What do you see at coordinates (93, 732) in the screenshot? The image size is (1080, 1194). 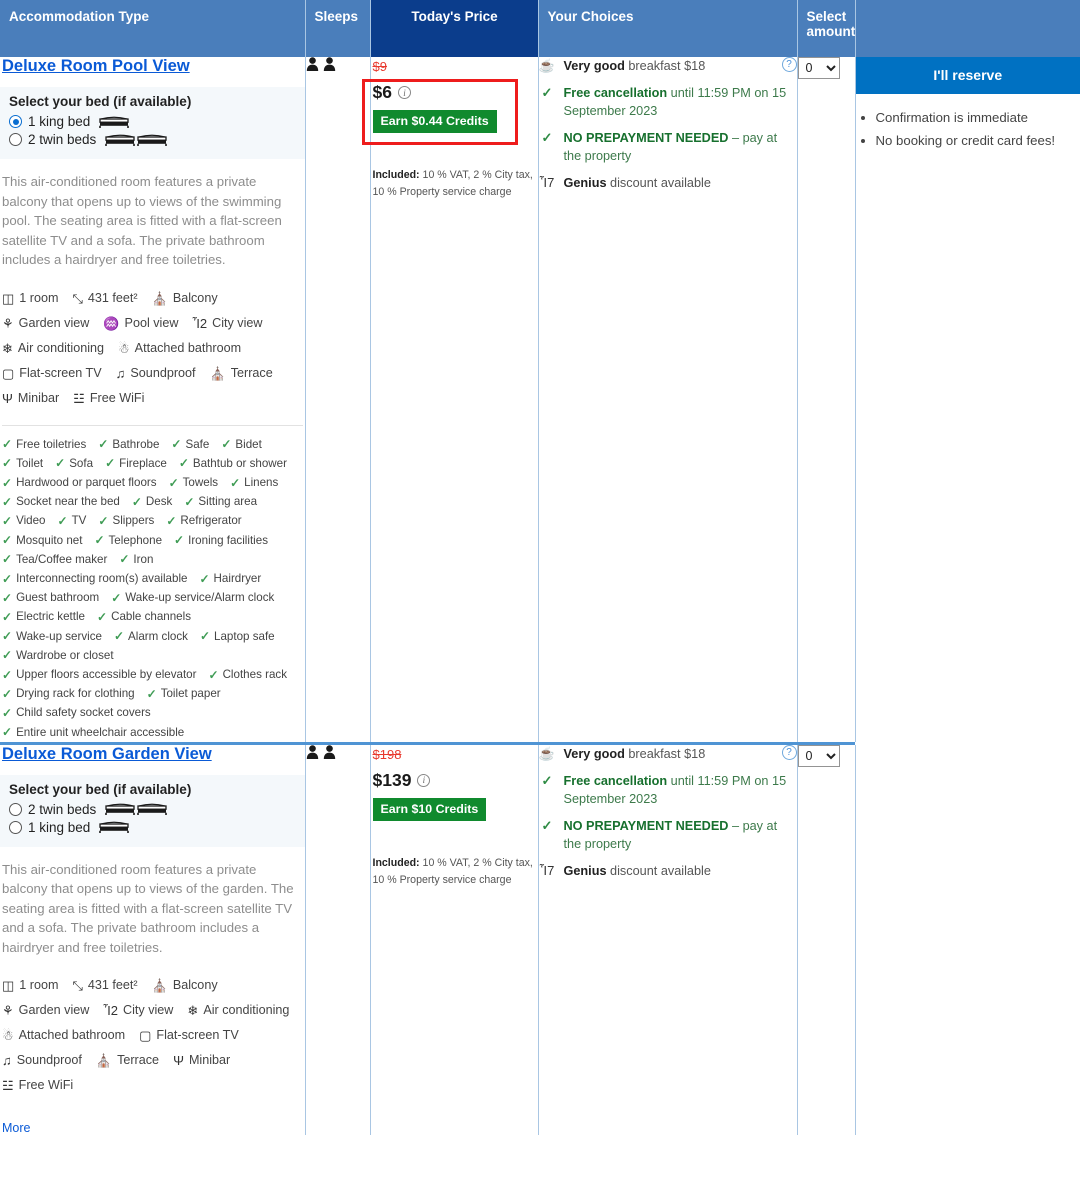 I see `amenity-item: ✓ Entire unit wheelchair accessible` at bounding box center [93, 732].